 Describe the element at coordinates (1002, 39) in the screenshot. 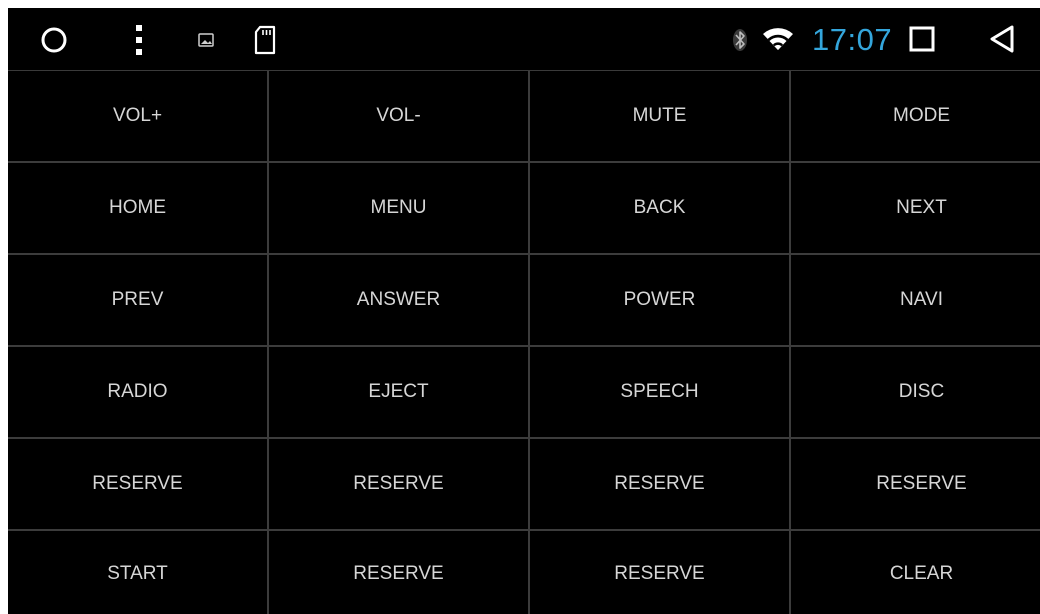

I see `back-triangle-icon` at that location.